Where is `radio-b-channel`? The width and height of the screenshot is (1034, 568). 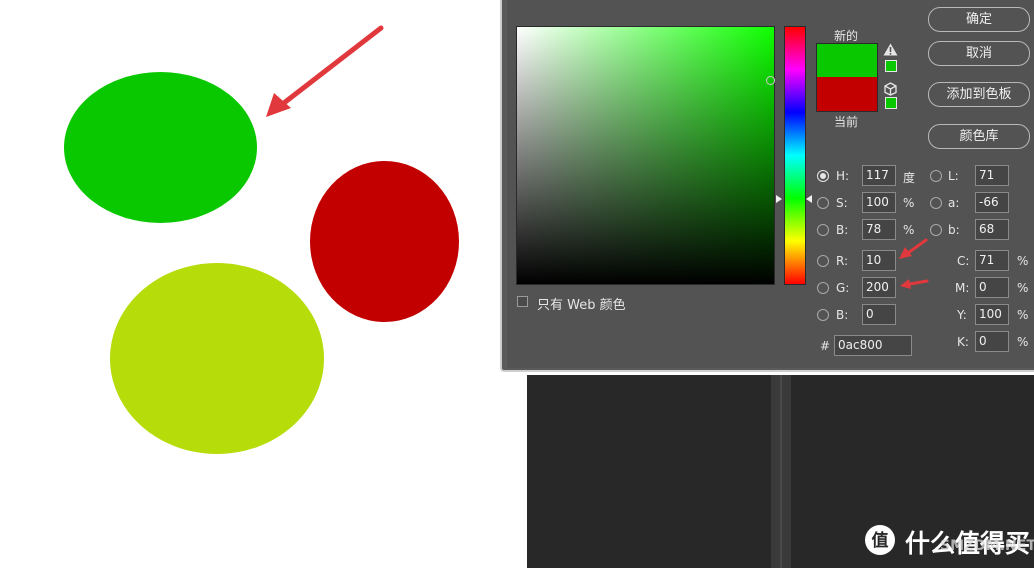
radio-b-channel is located at coordinates (936, 230).